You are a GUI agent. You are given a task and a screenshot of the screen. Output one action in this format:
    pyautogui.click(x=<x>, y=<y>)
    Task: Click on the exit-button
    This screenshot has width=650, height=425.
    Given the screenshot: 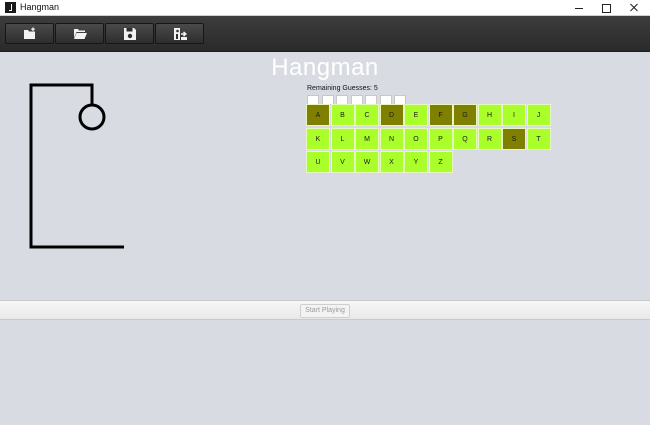 What is the action you would take?
    pyautogui.click(x=179, y=33)
    